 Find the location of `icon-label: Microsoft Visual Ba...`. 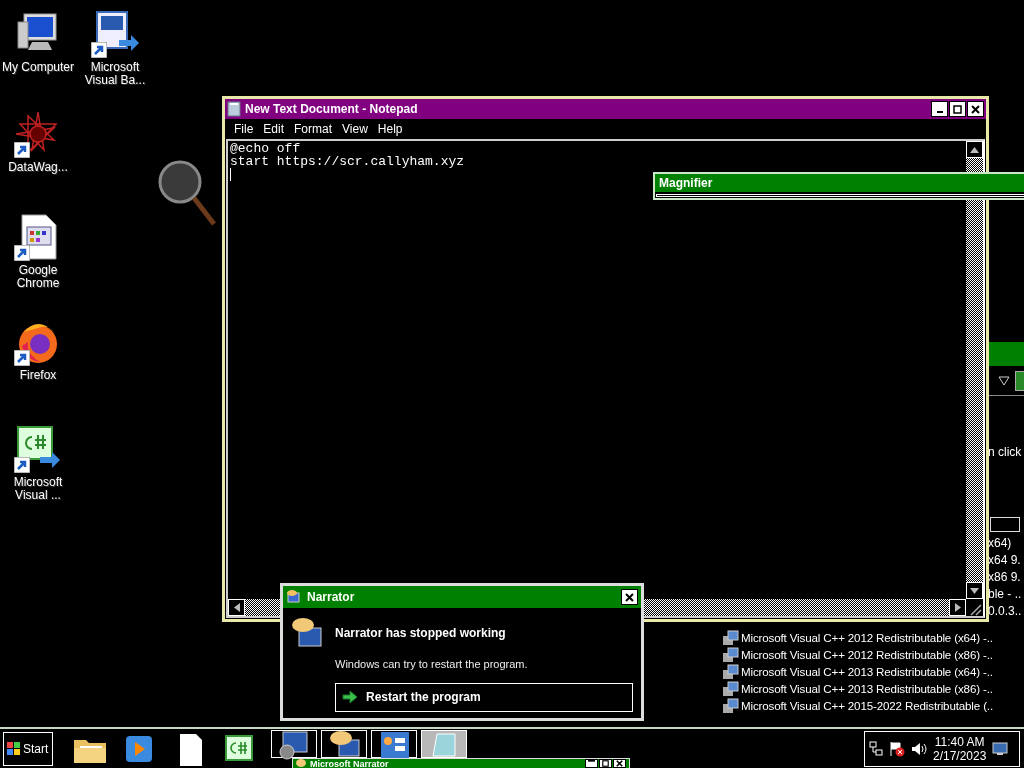

icon-label: Microsoft Visual Ba... is located at coordinates (115, 74).